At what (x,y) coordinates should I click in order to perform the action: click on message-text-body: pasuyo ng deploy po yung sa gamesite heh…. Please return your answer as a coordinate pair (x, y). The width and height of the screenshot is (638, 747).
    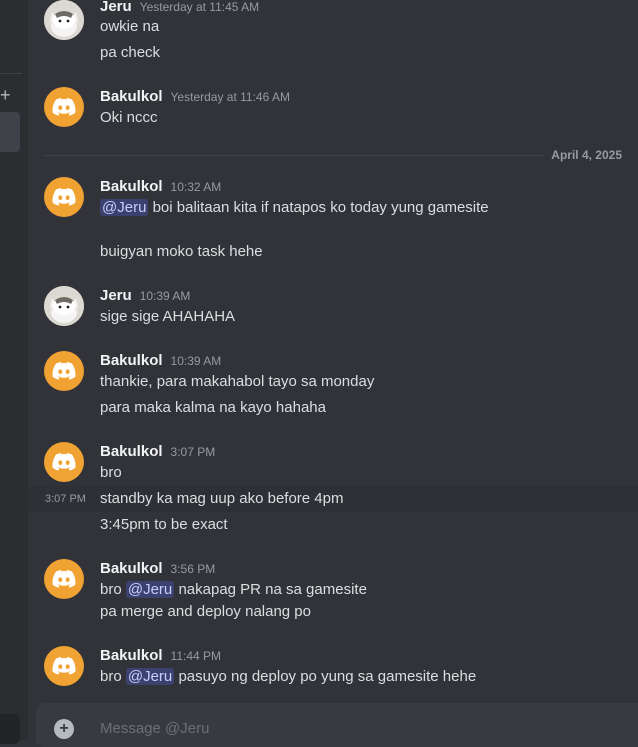
    Looking at the image, I should click on (327, 676).